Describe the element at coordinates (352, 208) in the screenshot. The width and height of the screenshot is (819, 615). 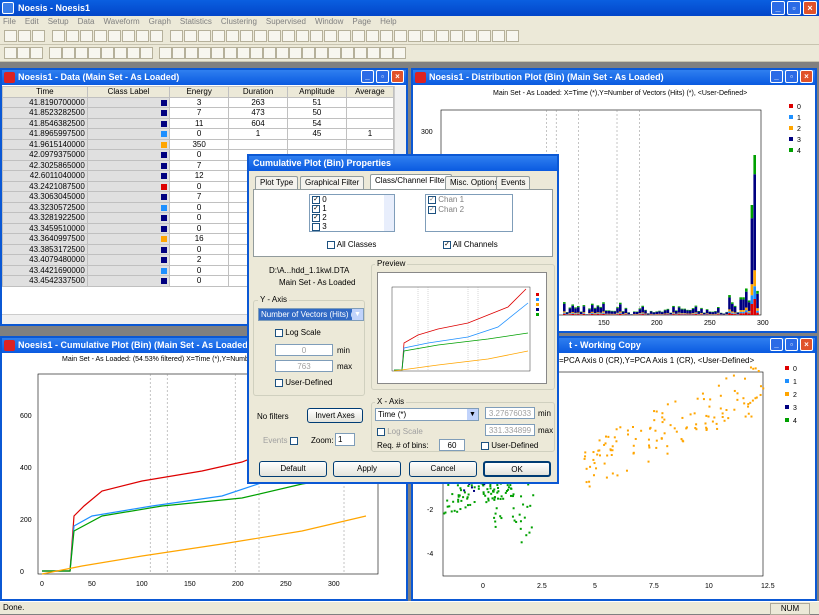
I see `class-item-1: ✓ 1` at that location.